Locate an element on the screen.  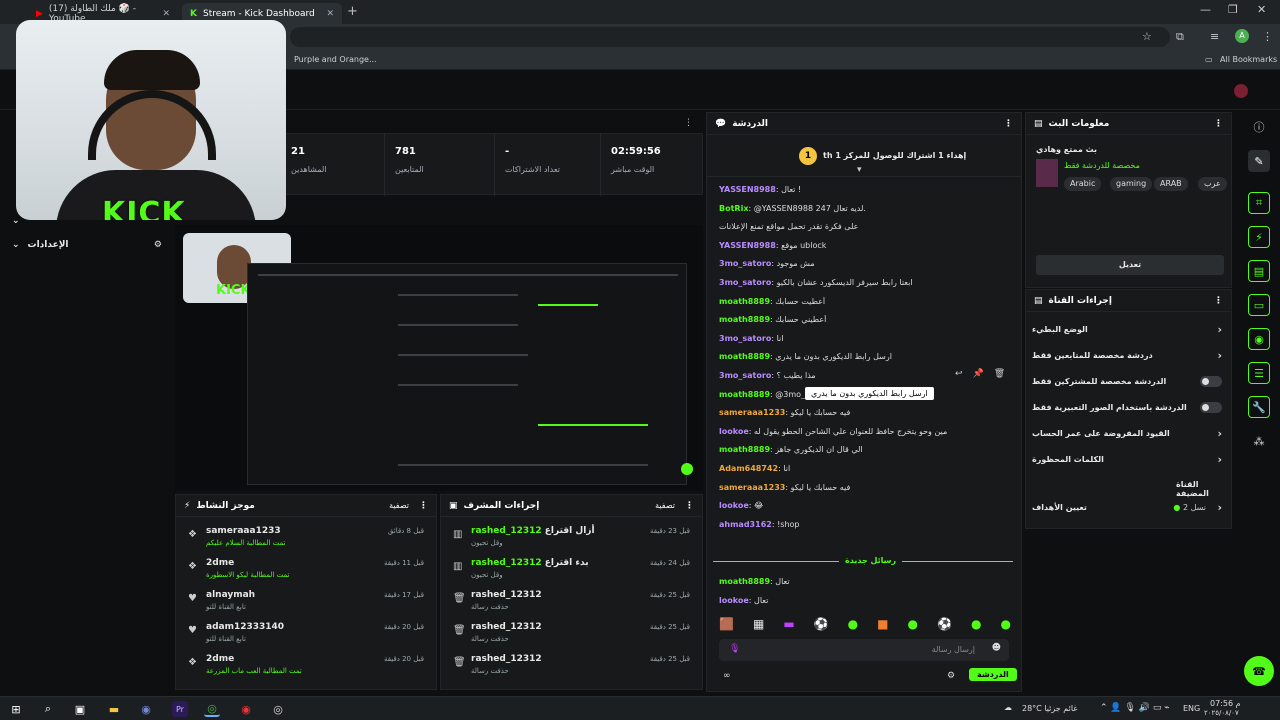
menu-icon: ⋮ is located at coordinates (1267, 36).